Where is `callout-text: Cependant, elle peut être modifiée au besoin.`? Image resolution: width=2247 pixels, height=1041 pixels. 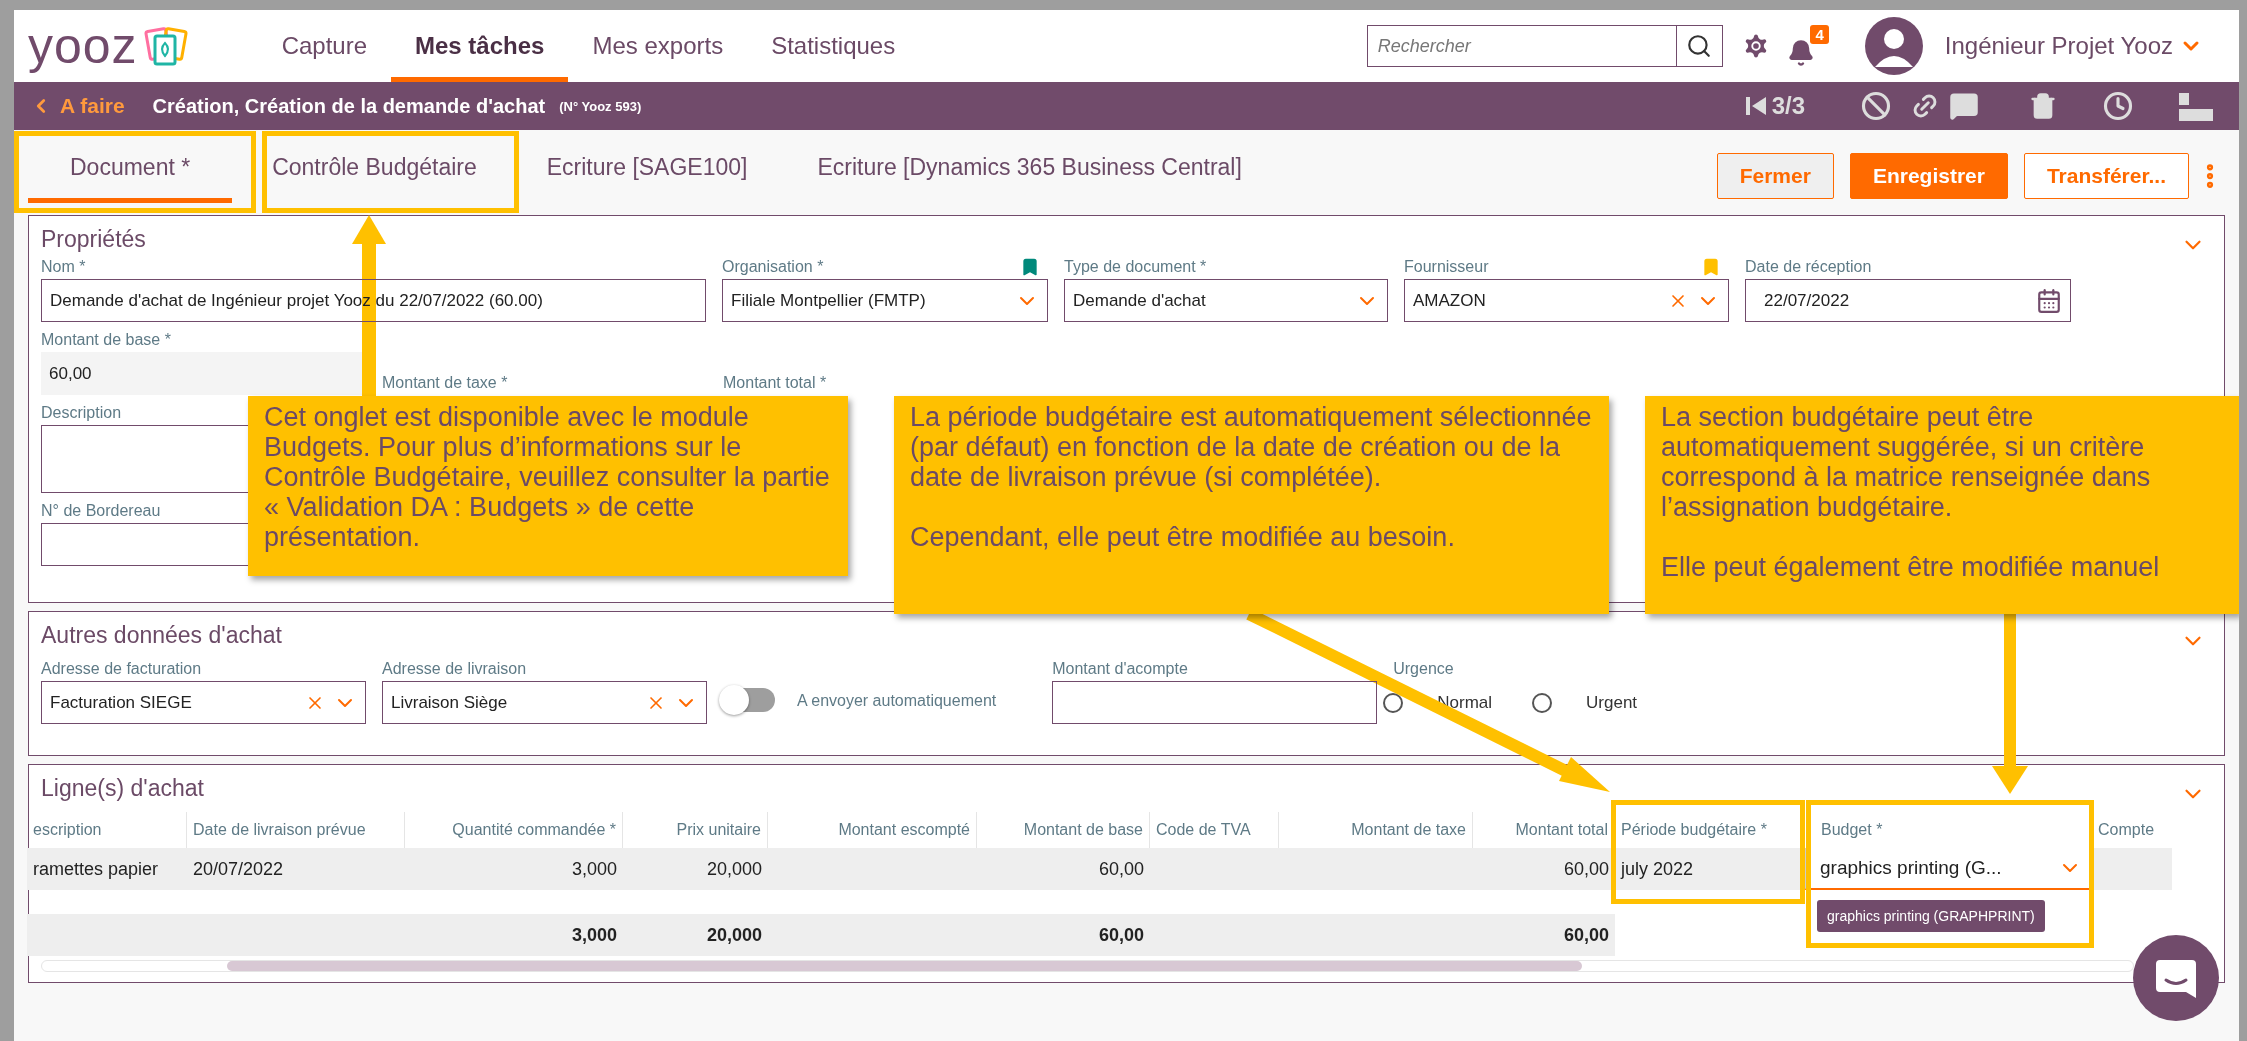
callout-text: Cependant, elle peut être modifiée au besoin. is located at coordinates (1183, 537).